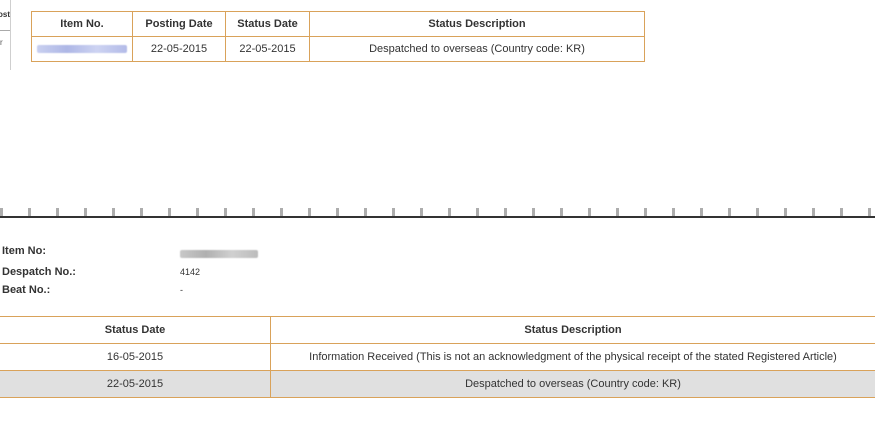  Describe the element at coordinates (5, 14) in the screenshot. I see `sidebar-clipped-text: ost` at that location.